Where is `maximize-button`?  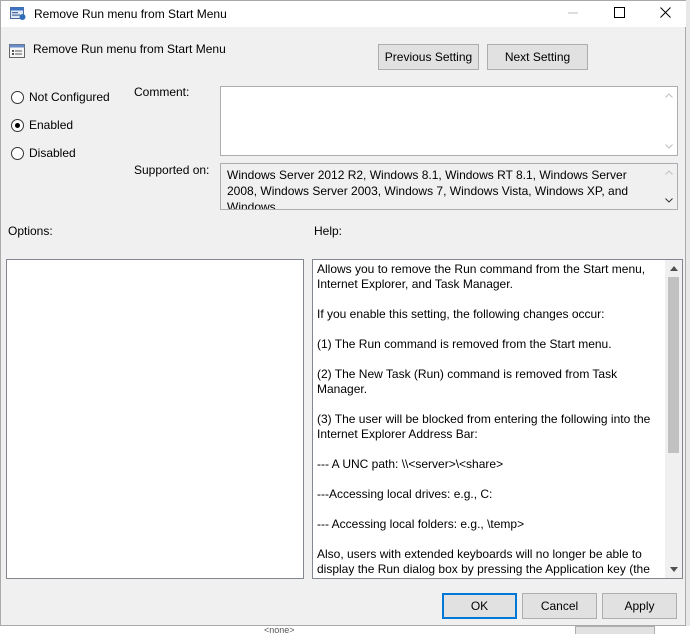
maximize-button is located at coordinates (619, 14).